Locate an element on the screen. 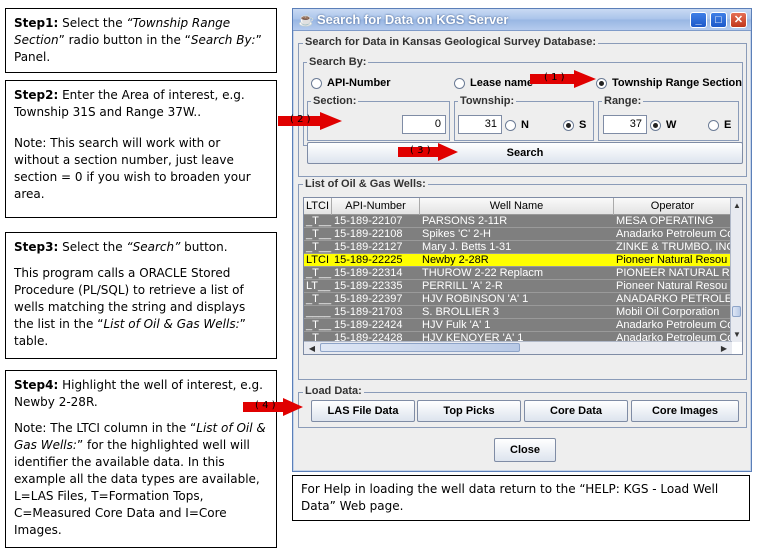 This screenshot has height=555, width=761. close-button: Close is located at coordinates (525, 450).